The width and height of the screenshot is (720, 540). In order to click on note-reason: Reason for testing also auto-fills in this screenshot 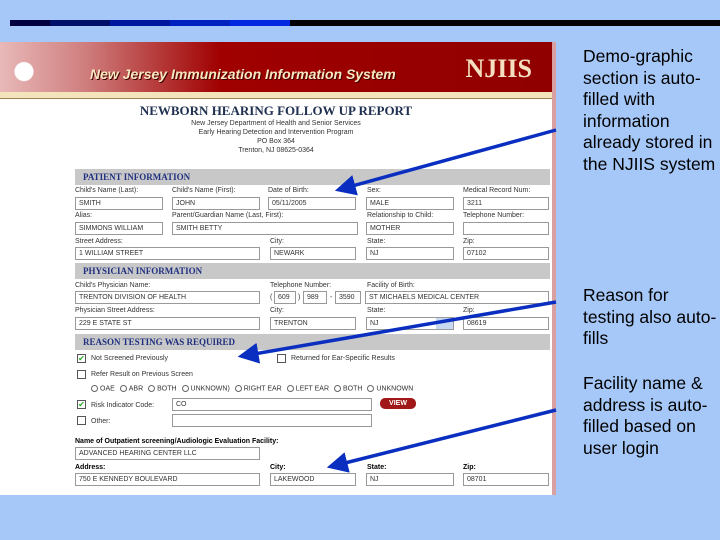, I will do `click(650, 316)`.